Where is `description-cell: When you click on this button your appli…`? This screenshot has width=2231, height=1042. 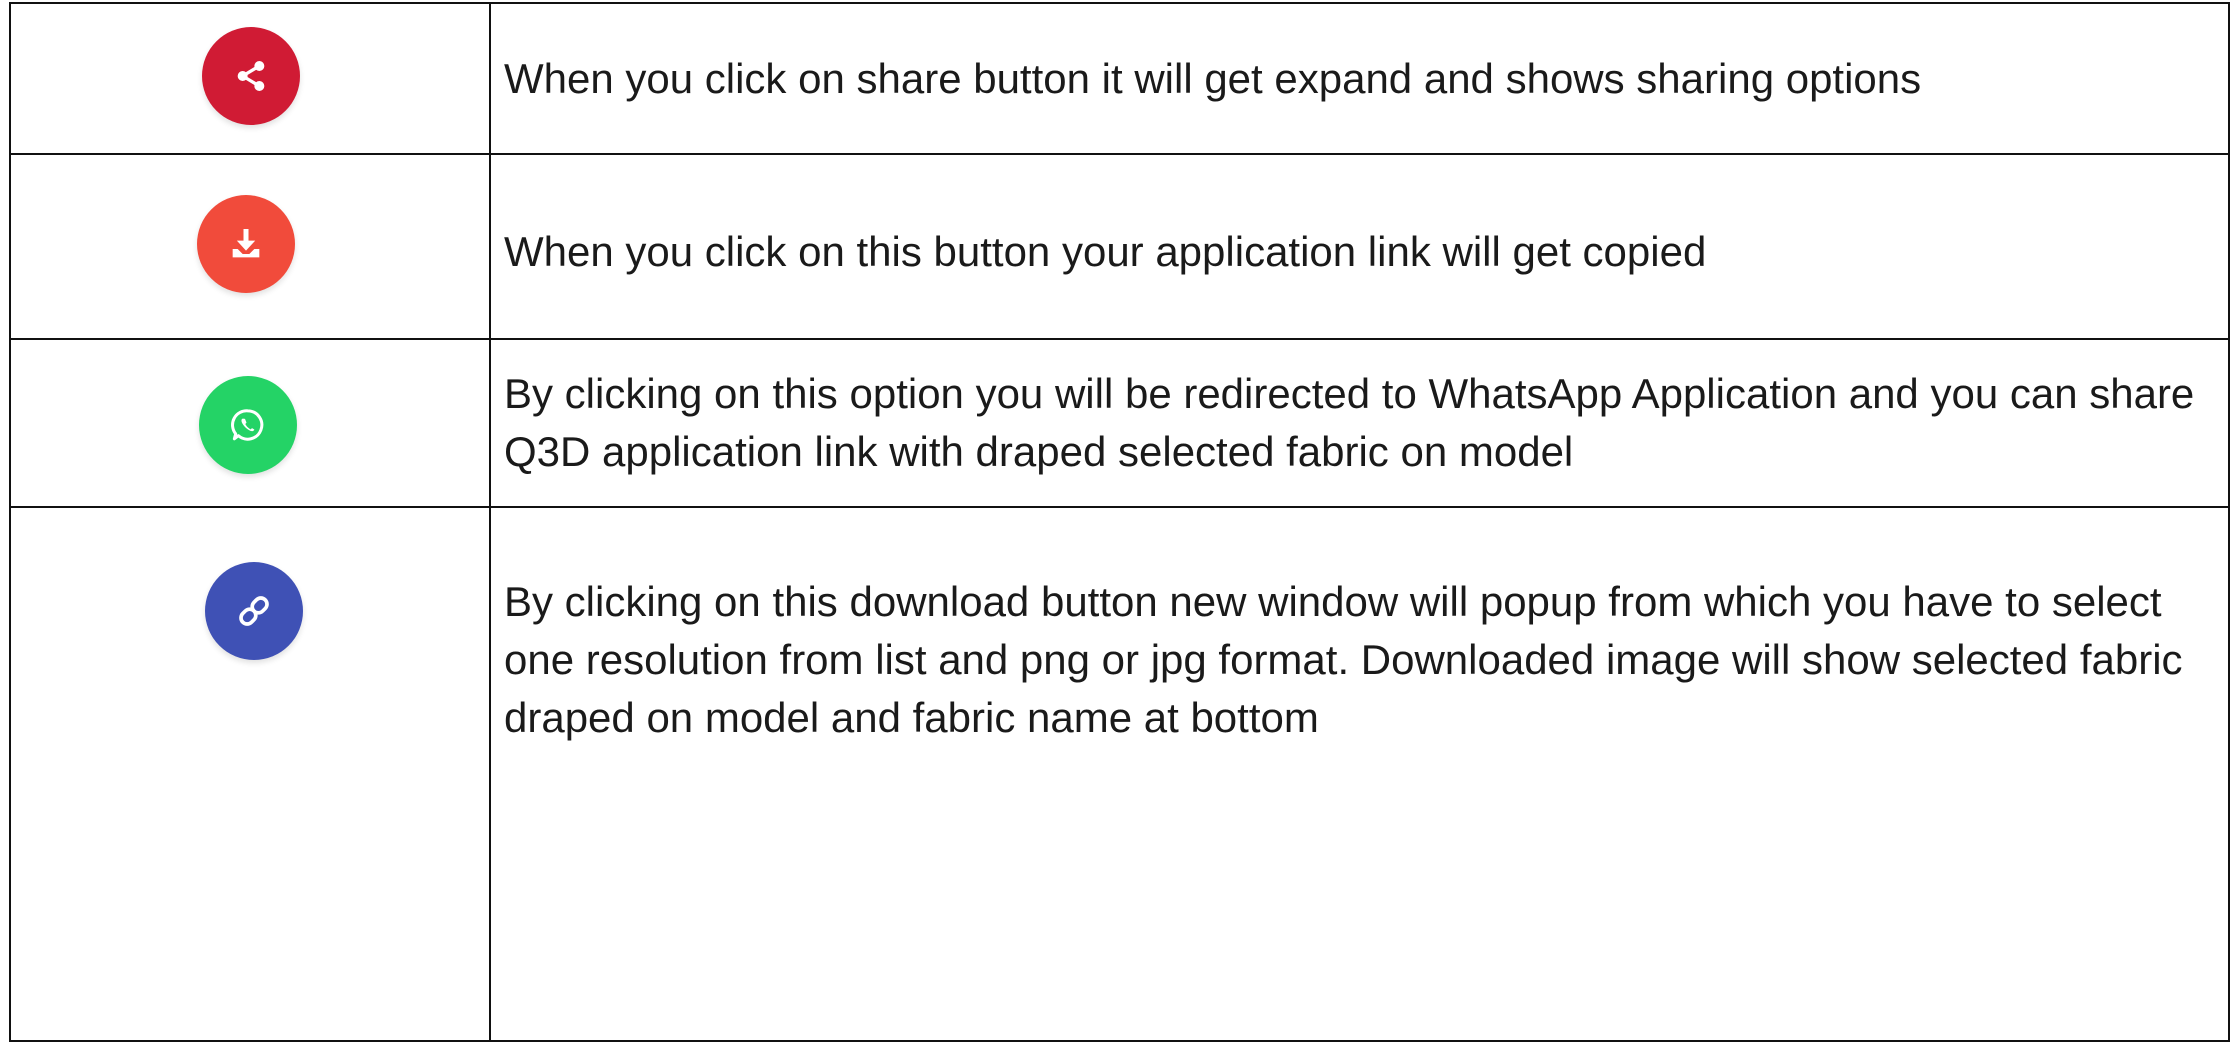 description-cell: When you click on this button your appli… is located at coordinates (1359, 246).